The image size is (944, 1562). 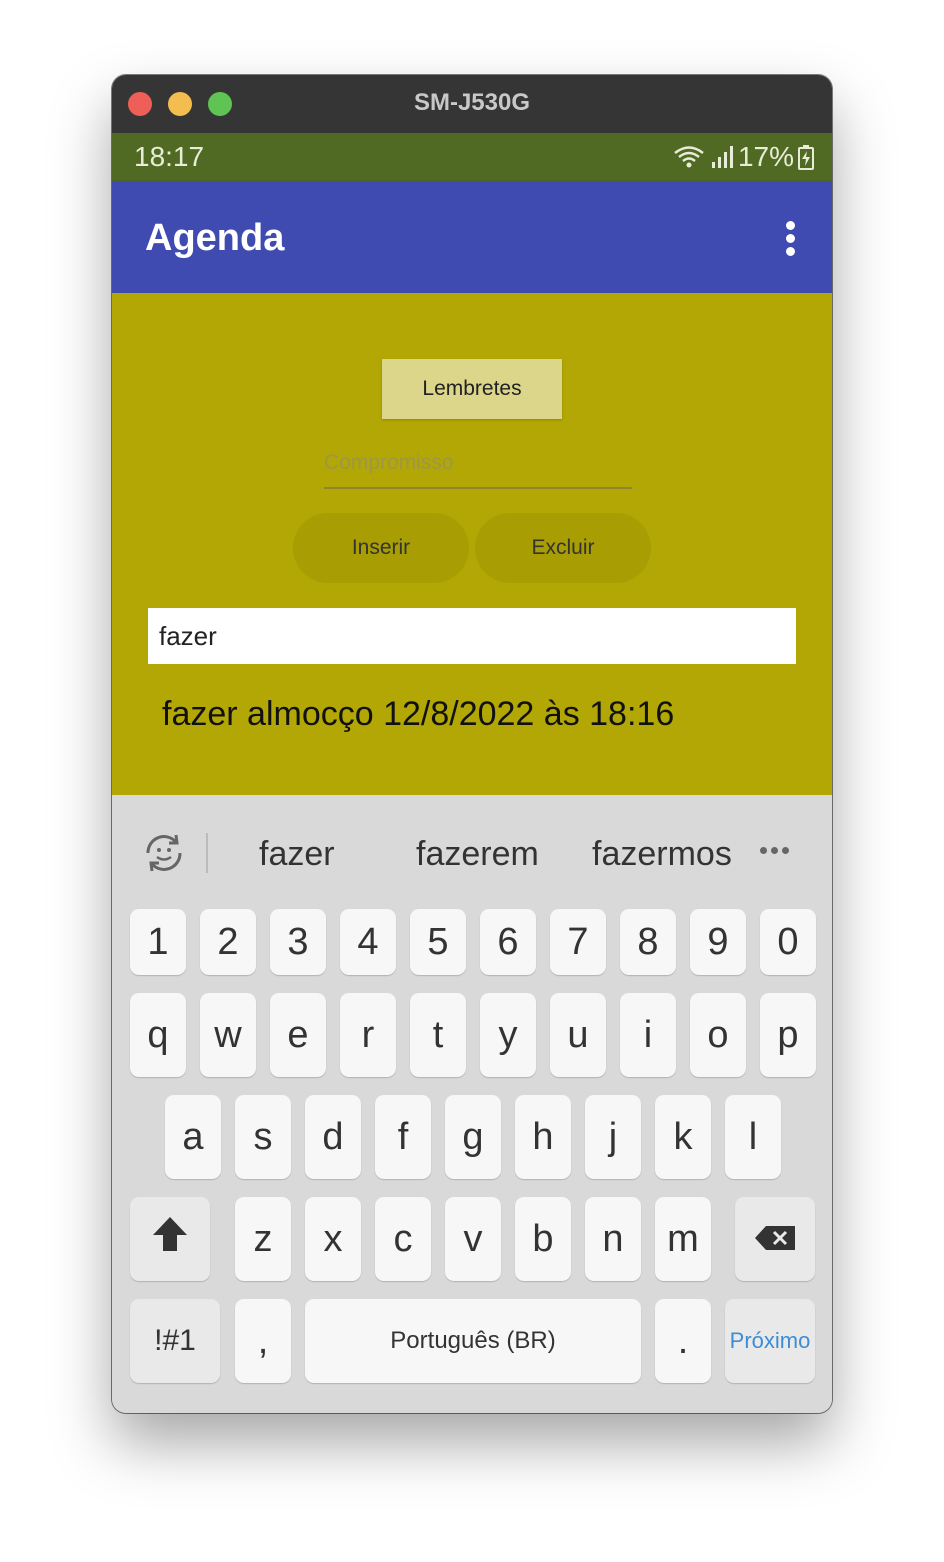 What do you see at coordinates (418, 714) in the screenshot?
I see `result-list-item: fazer almocço 12/8/2022 às 18:16` at bounding box center [418, 714].